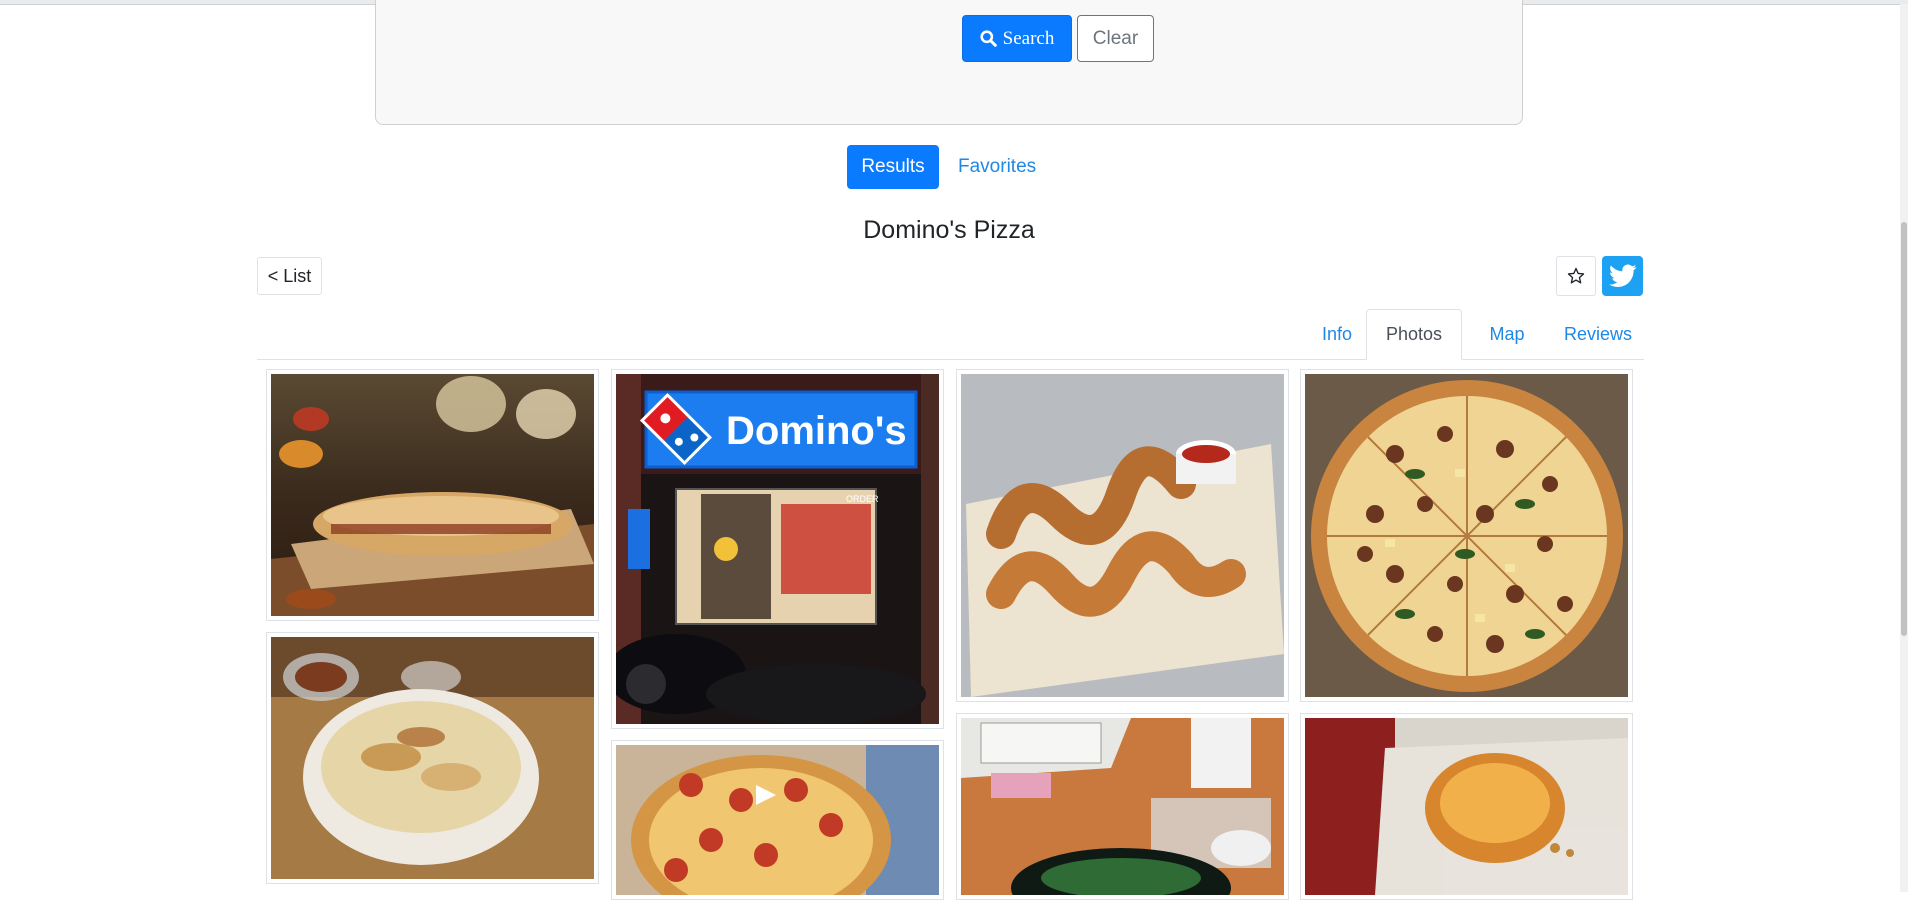  What do you see at coordinates (289, 276) in the screenshot?
I see `back-to-list-button: < List` at bounding box center [289, 276].